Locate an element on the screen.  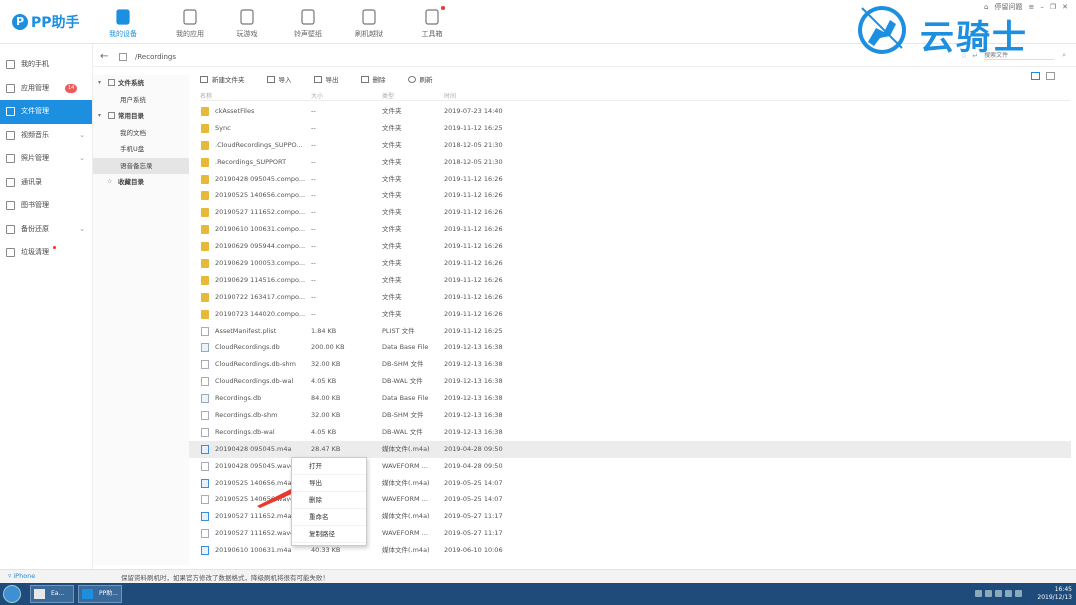
list-view-icon is located at coordinates (1035, 76).